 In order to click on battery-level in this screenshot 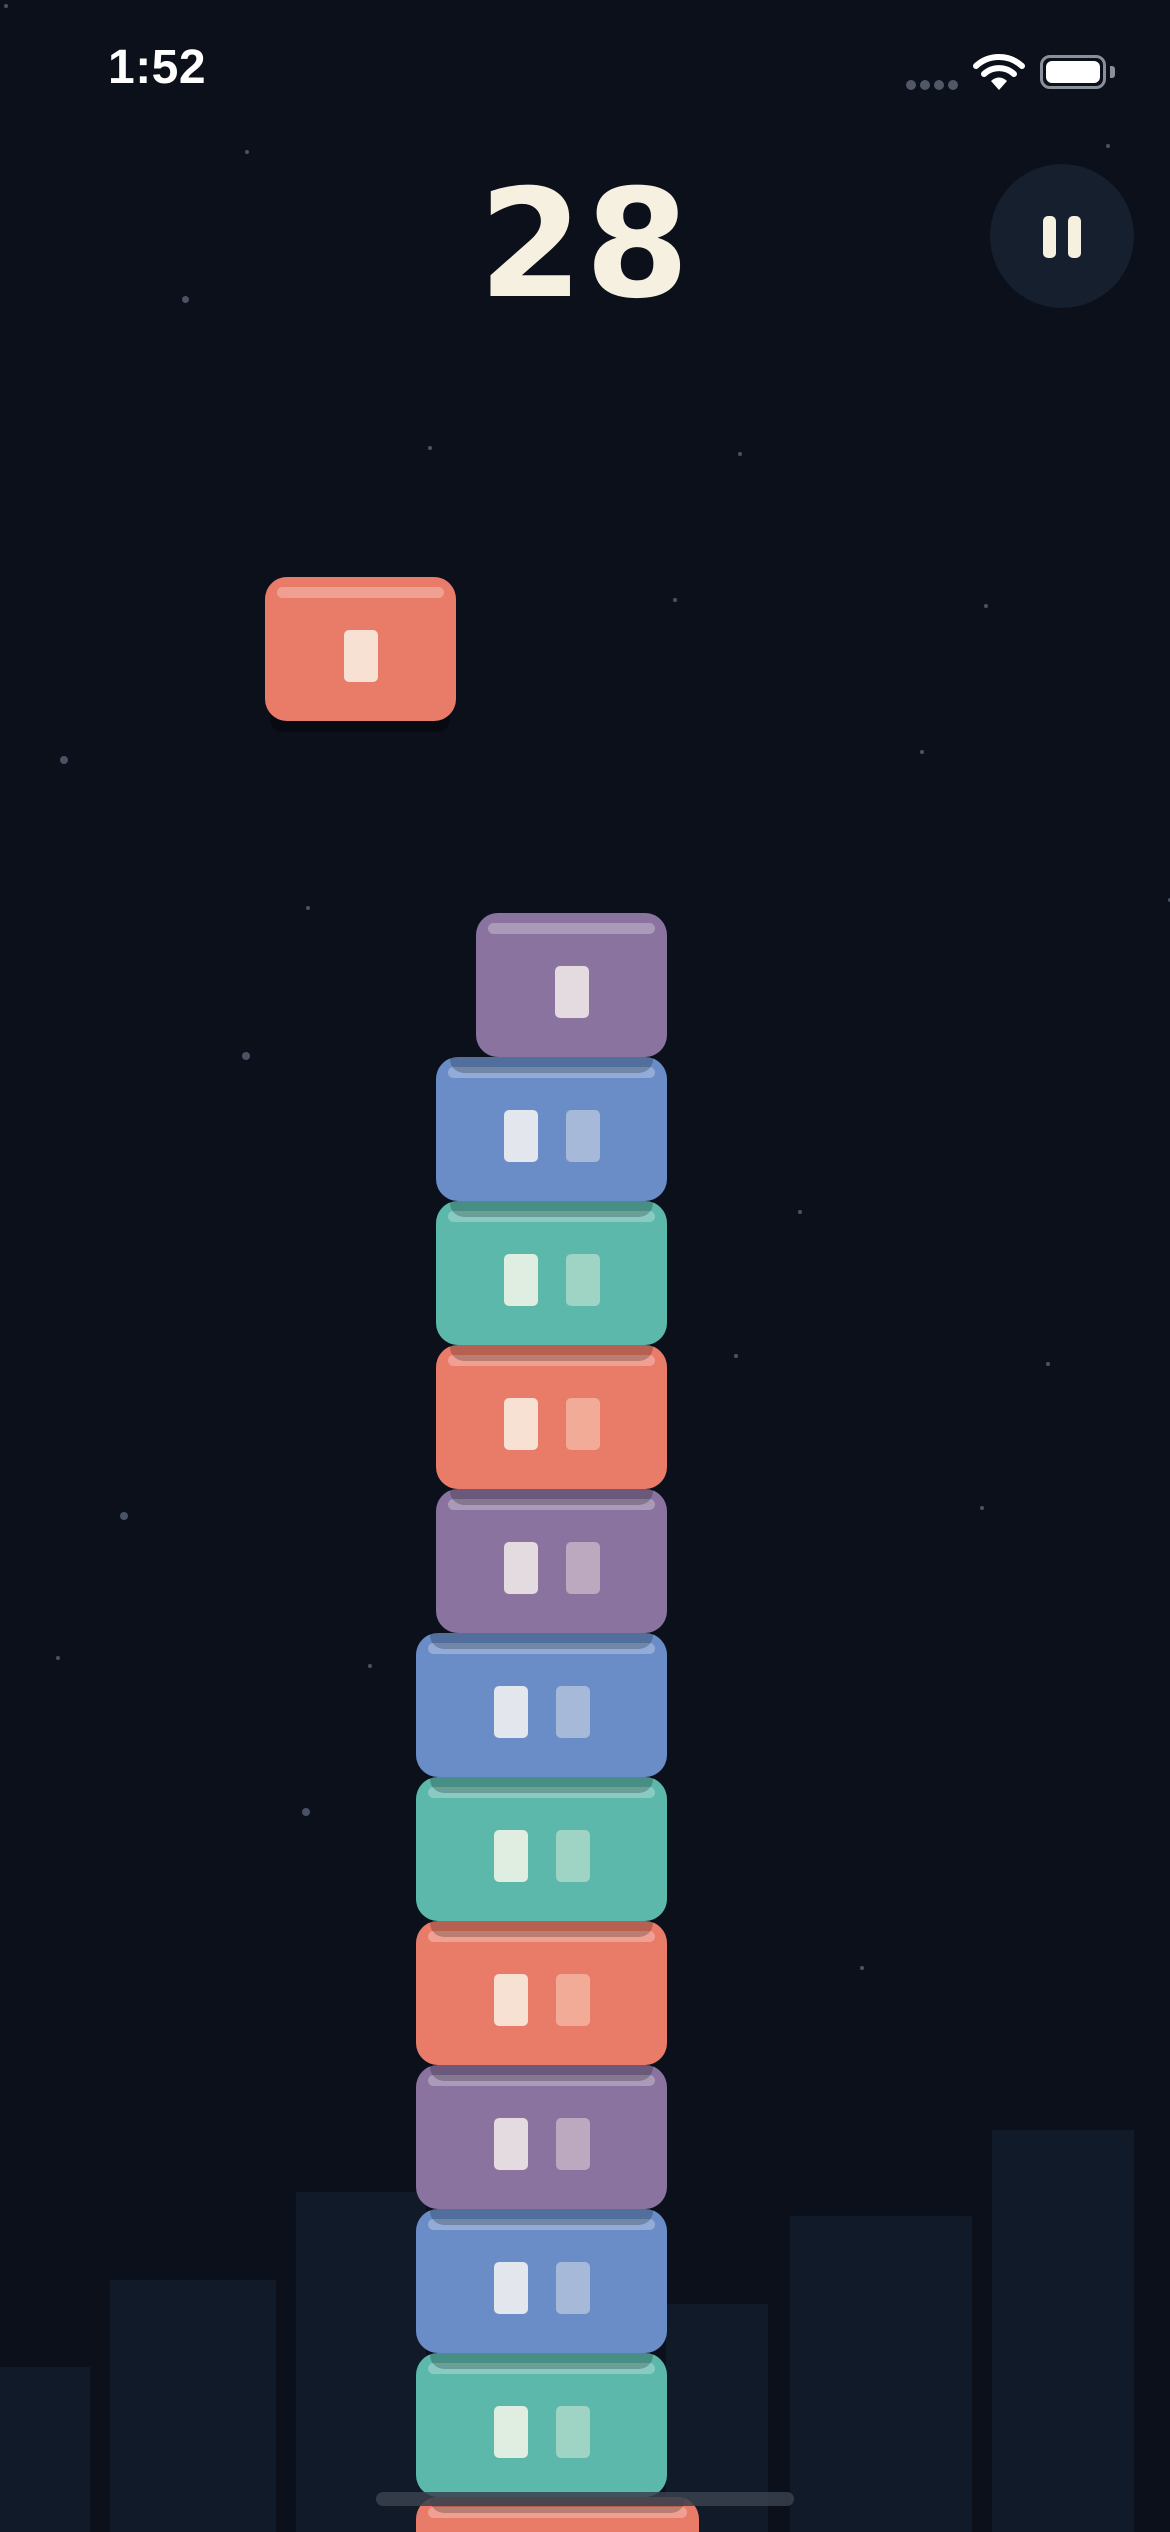, I will do `click(1073, 72)`.